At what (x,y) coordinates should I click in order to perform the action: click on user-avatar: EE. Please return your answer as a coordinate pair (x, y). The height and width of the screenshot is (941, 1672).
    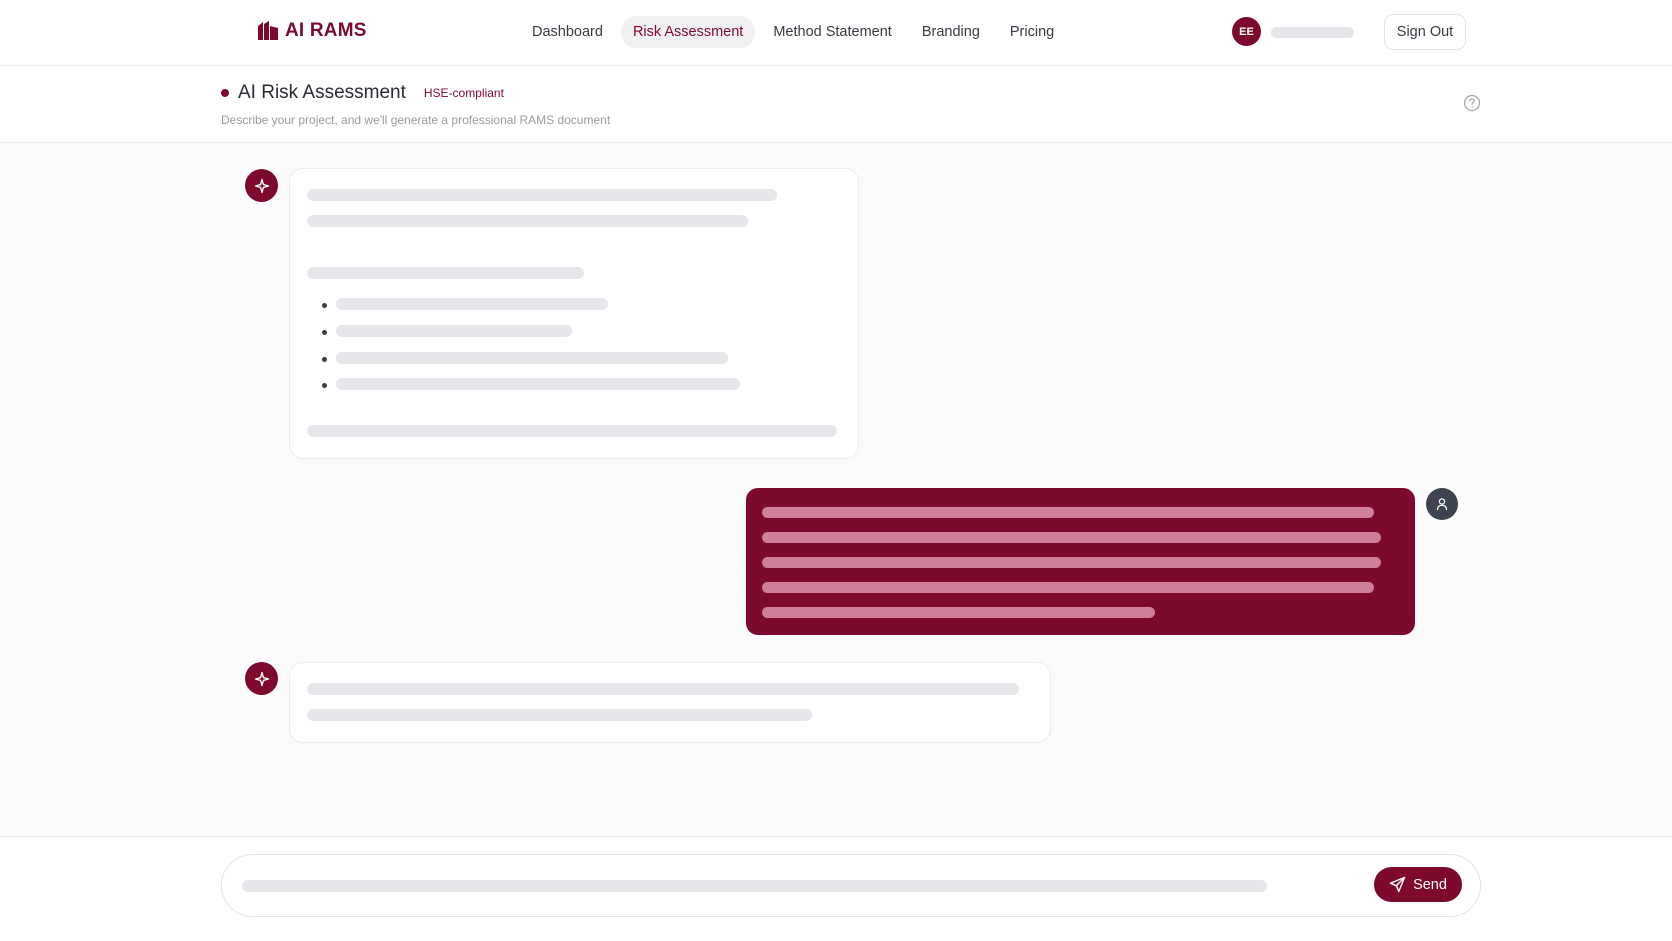
    Looking at the image, I should click on (1246, 31).